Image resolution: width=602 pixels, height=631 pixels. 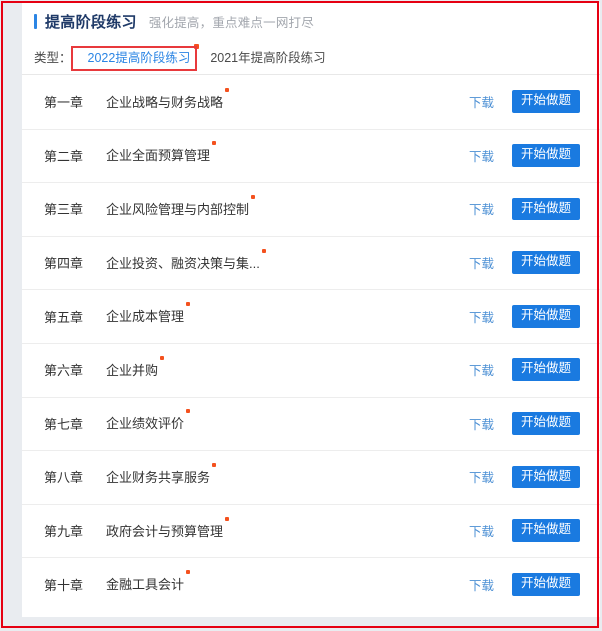 I want to click on chapter-title: 企业全面预算管理, so click(x=158, y=156).